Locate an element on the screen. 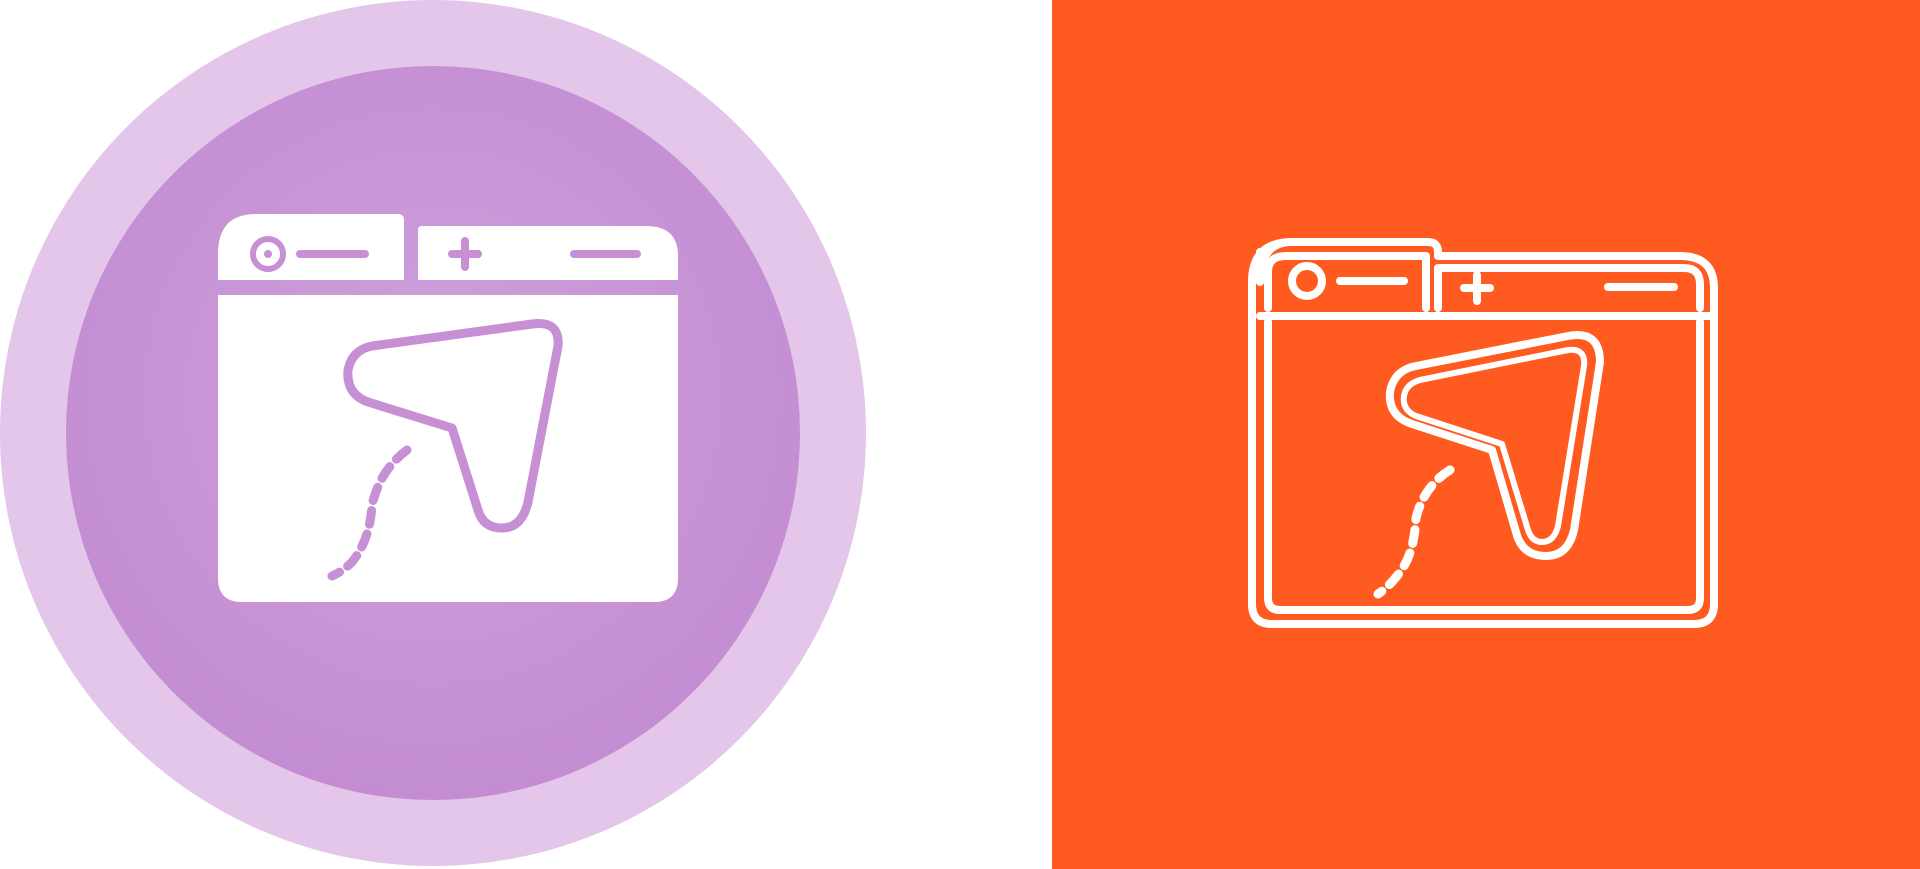 The image size is (1920, 869). window-body-shape is located at coordinates (448, 448).